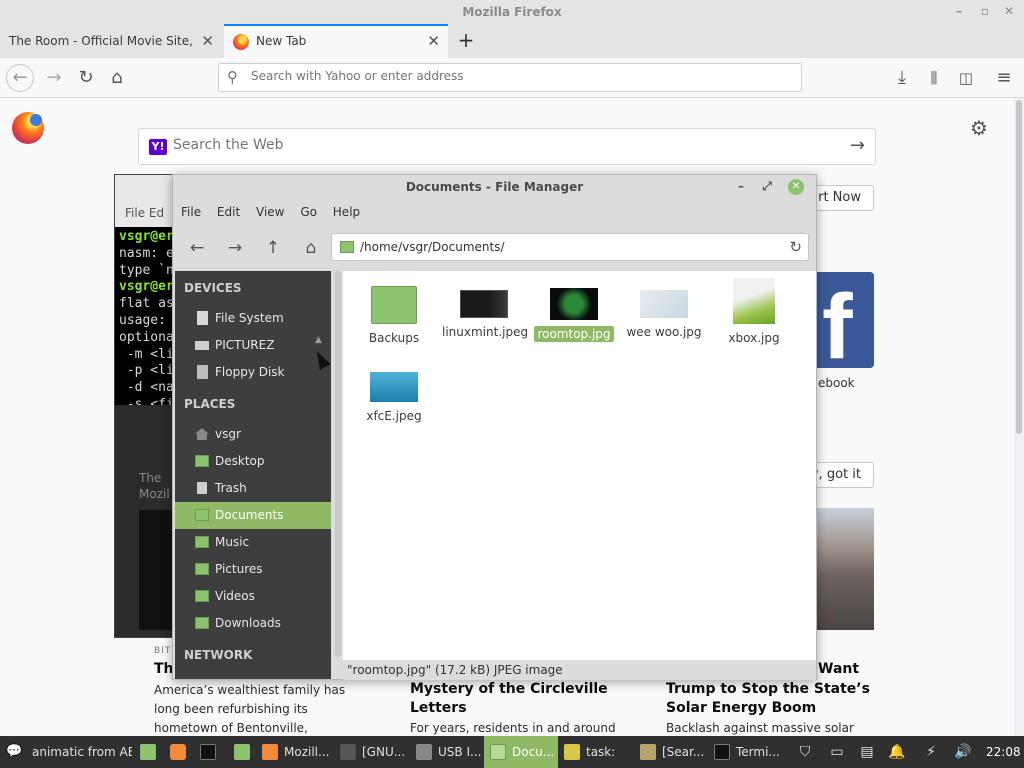 This screenshot has width=1024, height=768. I want to click on tab-the-room: The Room - Official Movie Site, Vi ✕, so click(111, 41).